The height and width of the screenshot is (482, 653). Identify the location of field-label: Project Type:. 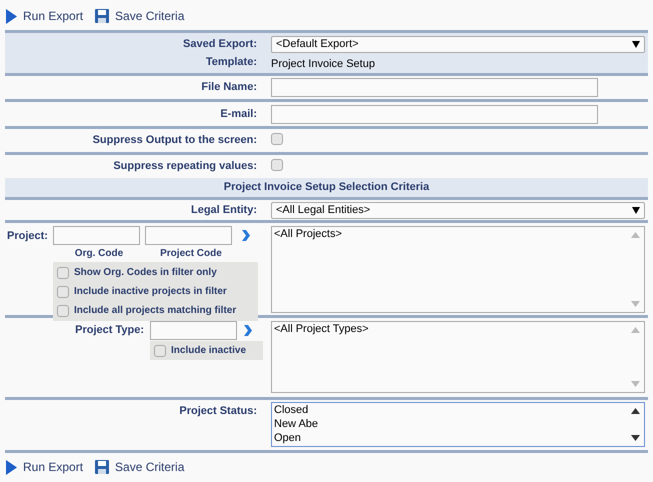
(109, 330).